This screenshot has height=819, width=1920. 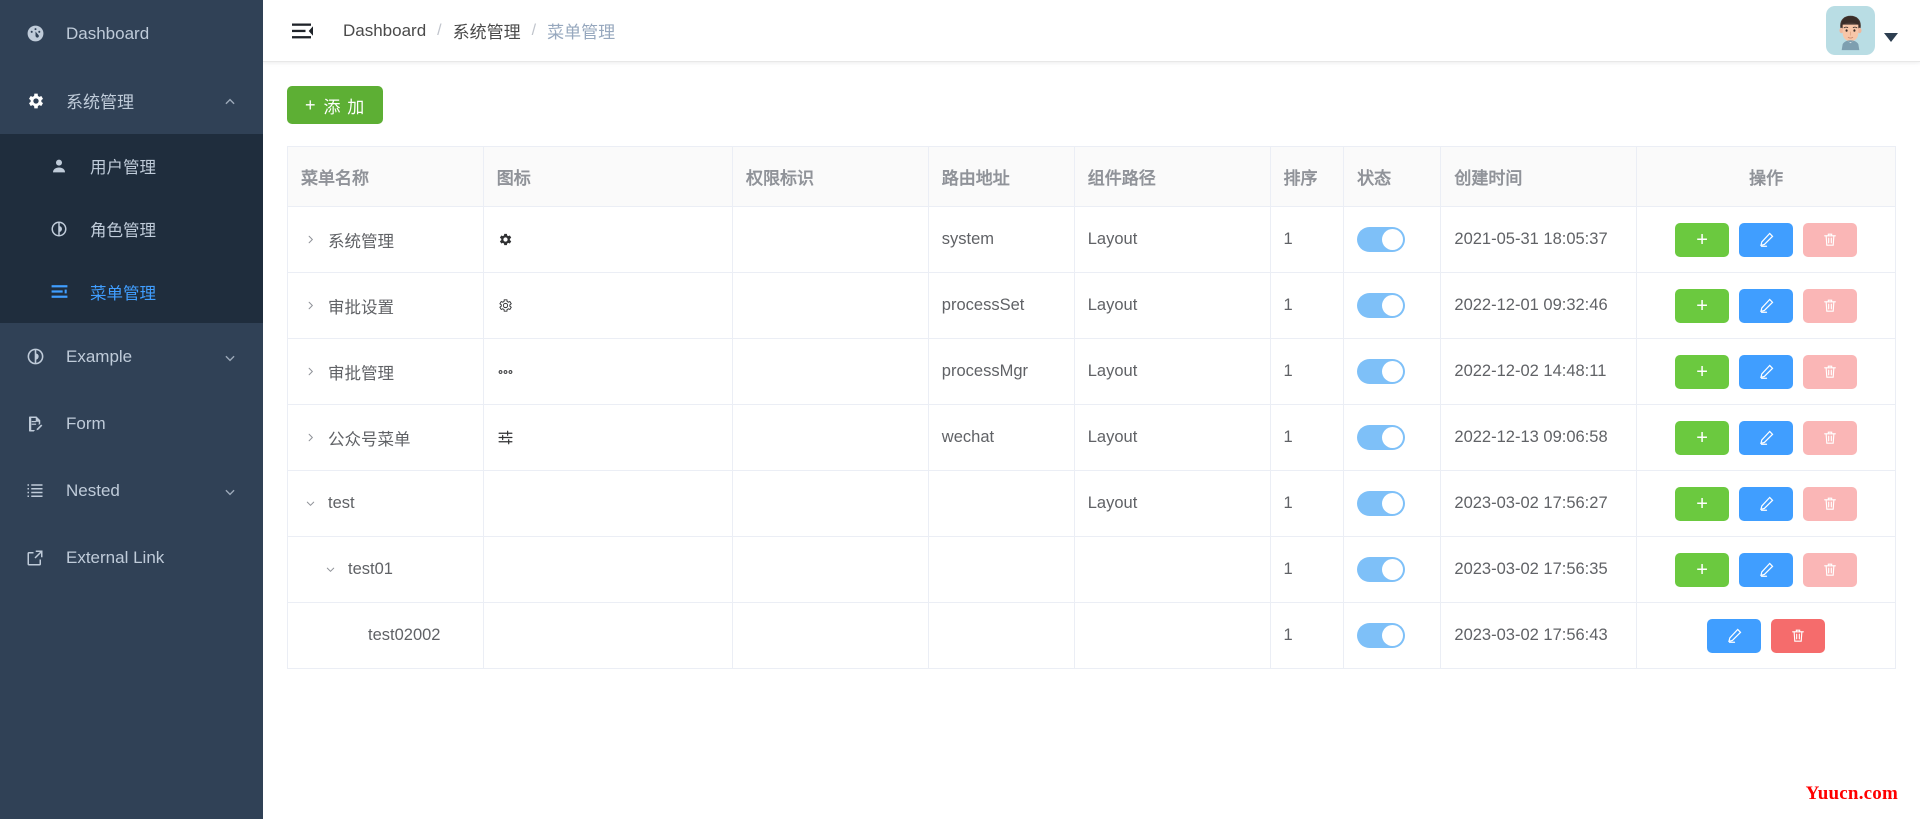 I want to click on col-header-icon: 图标, so click(x=608, y=176).